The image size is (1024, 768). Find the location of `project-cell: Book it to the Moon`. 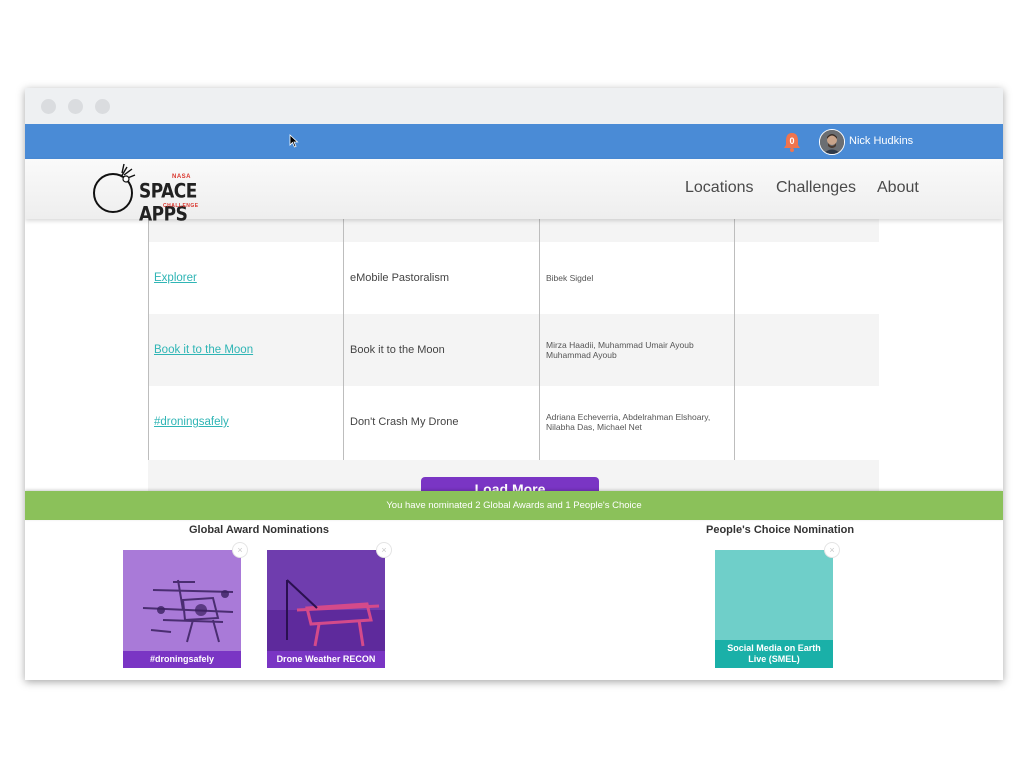

project-cell: Book it to the Moon is located at coordinates (245, 350).